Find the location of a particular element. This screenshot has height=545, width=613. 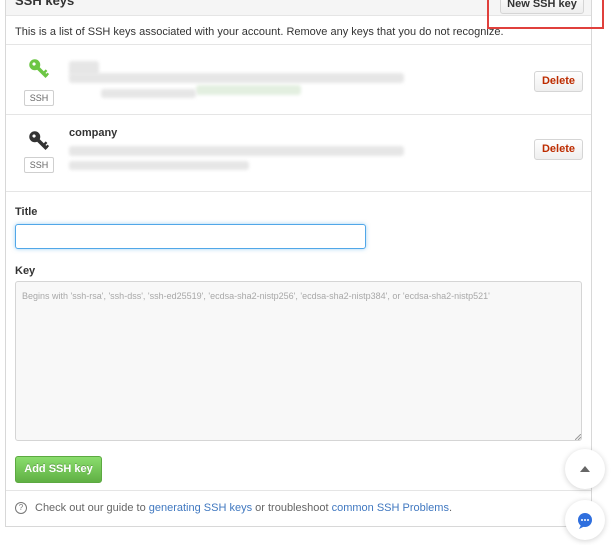

highlight-annotation is located at coordinates (545, 14).